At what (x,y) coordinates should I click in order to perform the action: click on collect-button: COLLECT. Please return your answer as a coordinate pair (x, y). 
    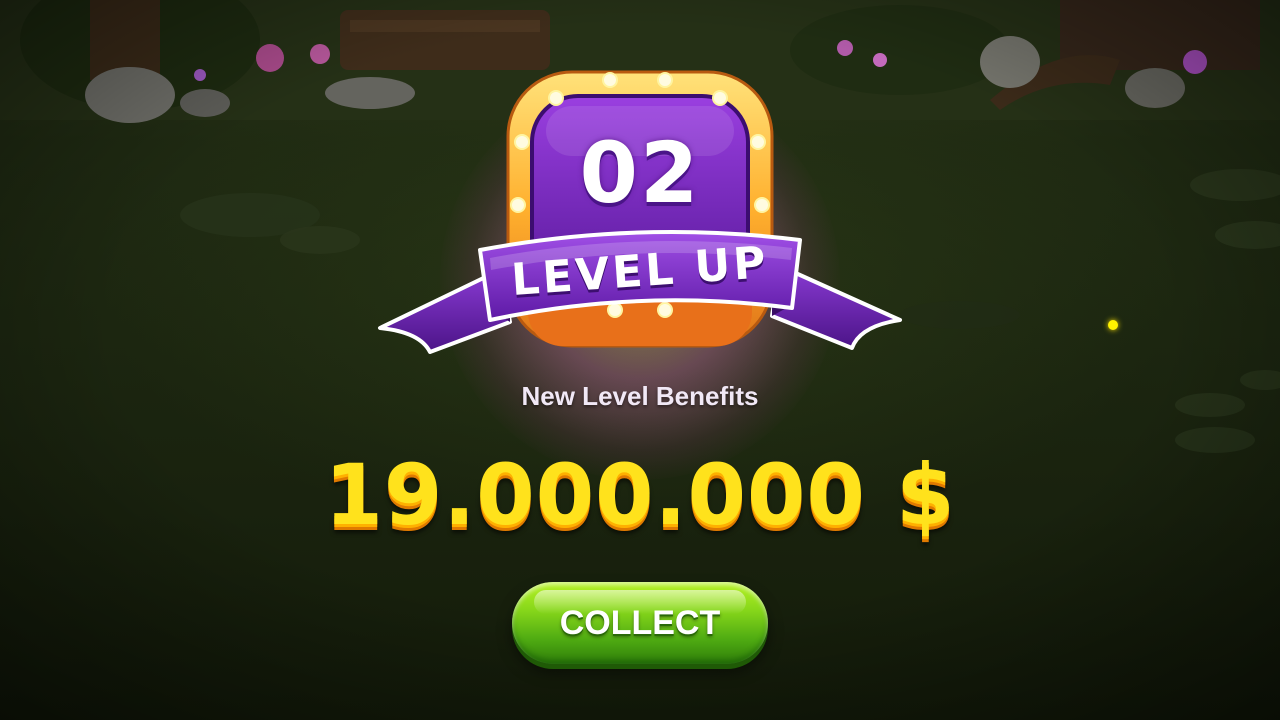
    Looking at the image, I should click on (640, 623).